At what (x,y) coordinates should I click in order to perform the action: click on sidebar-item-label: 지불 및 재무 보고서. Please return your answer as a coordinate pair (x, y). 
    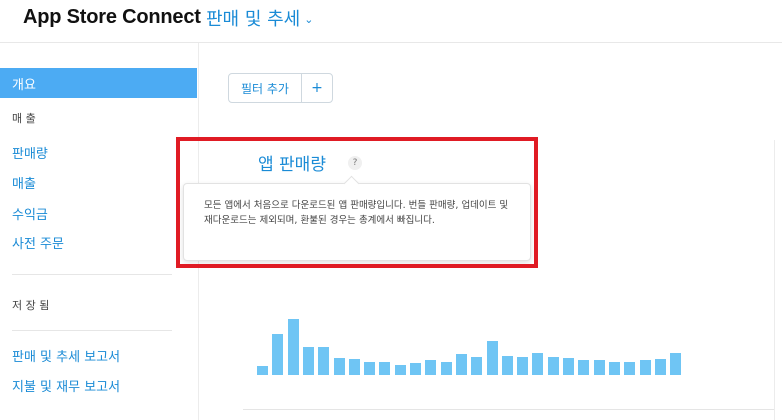
    Looking at the image, I should click on (66, 387).